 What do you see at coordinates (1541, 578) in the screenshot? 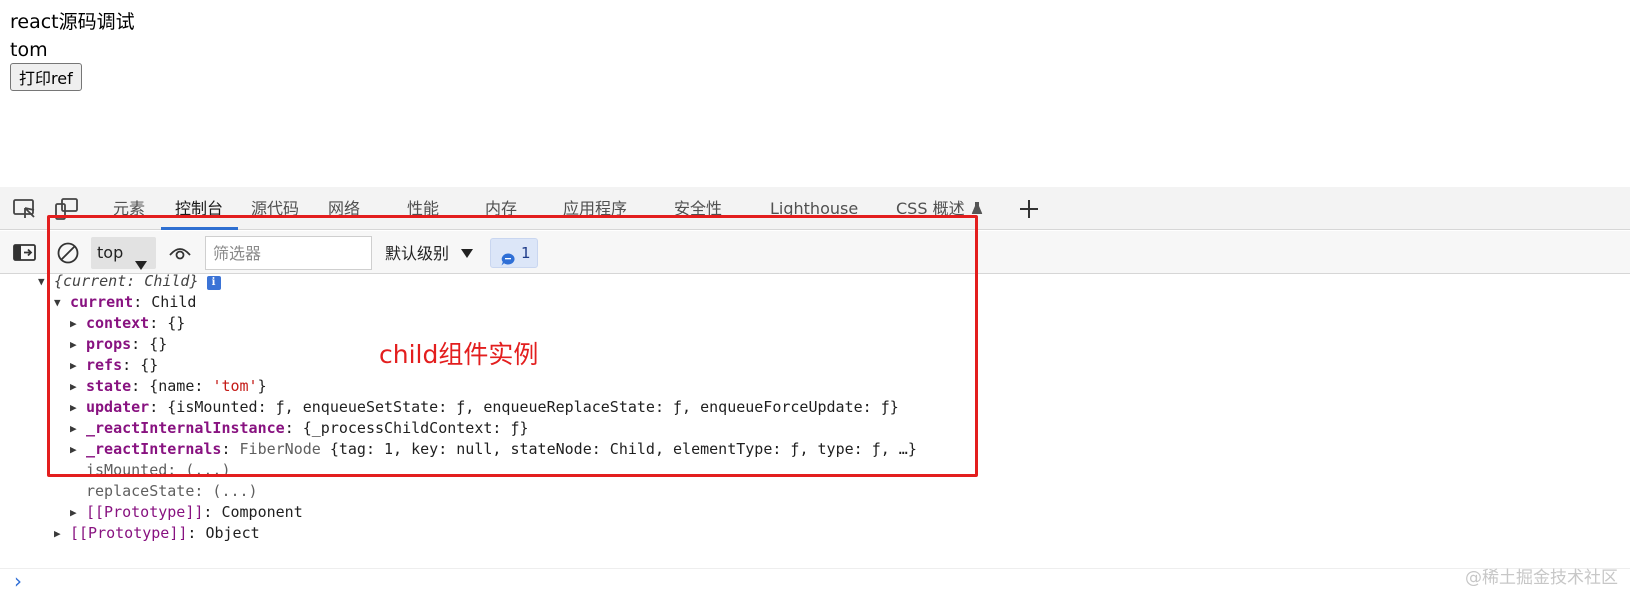
I see `watermark: @稀土掘金技术社区` at bounding box center [1541, 578].